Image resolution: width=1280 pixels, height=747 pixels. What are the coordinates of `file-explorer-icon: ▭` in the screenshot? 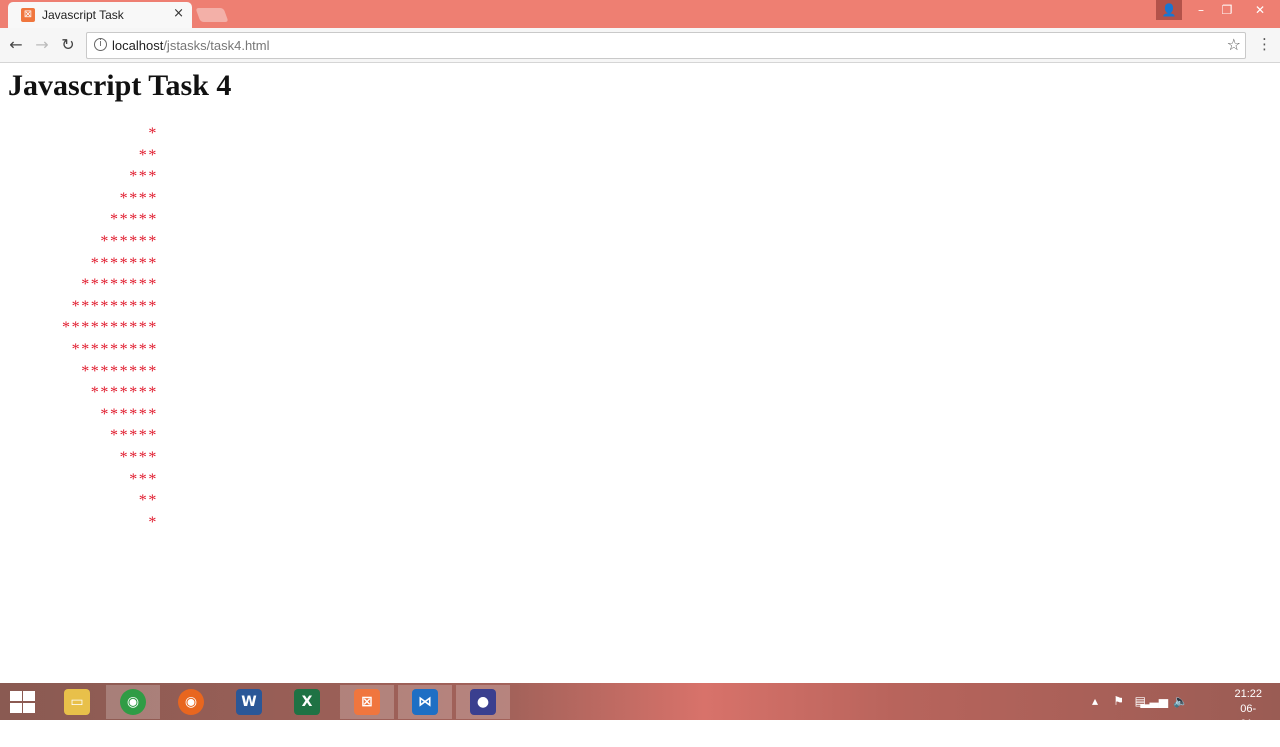 It's located at (77, 702).